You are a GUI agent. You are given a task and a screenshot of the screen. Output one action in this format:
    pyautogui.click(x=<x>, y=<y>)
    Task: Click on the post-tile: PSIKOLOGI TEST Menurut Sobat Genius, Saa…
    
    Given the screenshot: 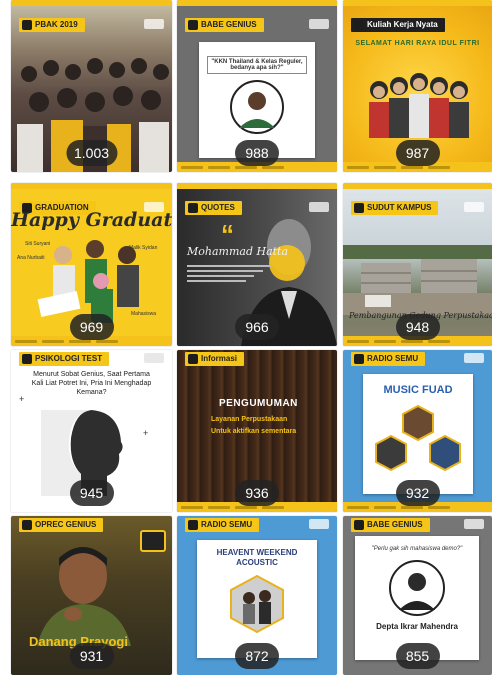 What is the action you would take?
    pyautogui.click(x=91, y=431)
    